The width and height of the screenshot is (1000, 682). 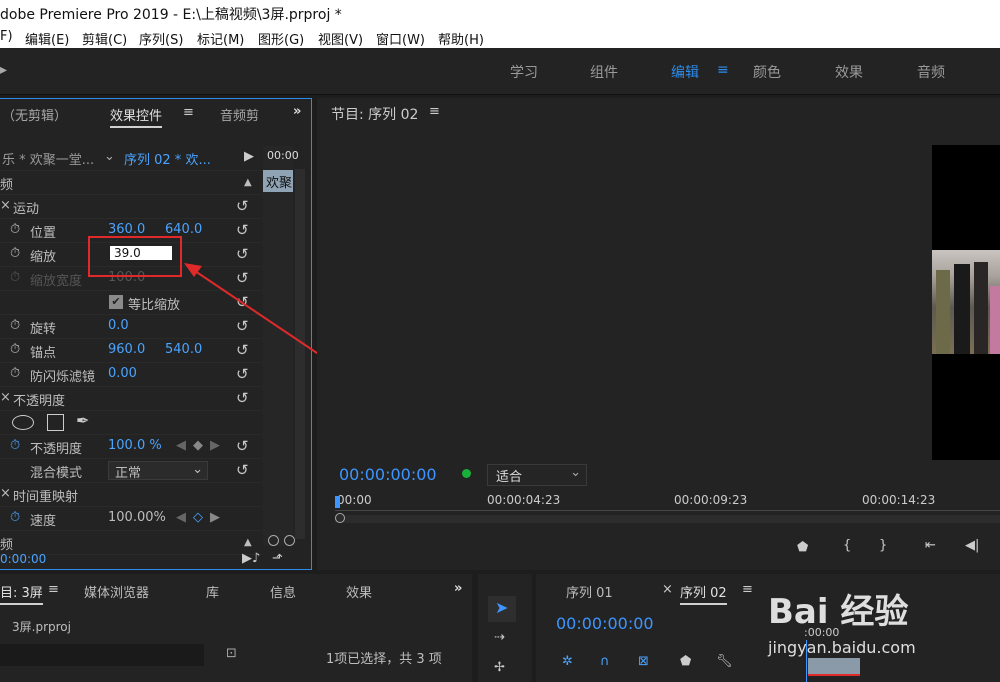 What do you see at coordinates (643, 661) in the screenshot?
I see `linked-selection-icon: ⊠` at bounding box center [643, 661].